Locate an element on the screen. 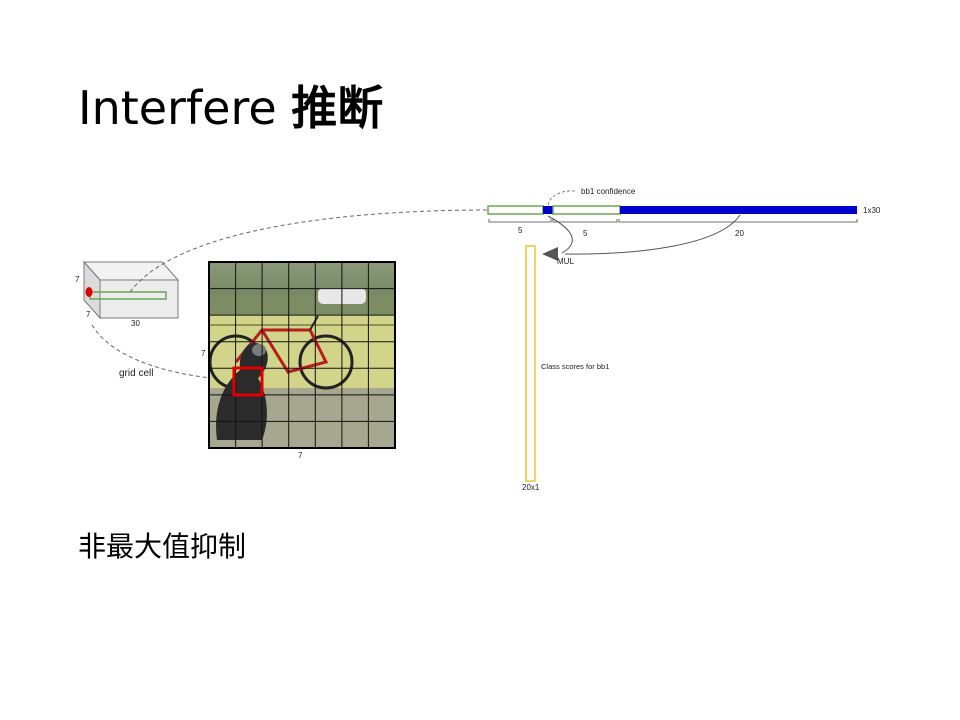 Image resolution: width=960 pixels, height=720 pixels. grid-cell-label: grid cell is located at coordinates (136, 373).